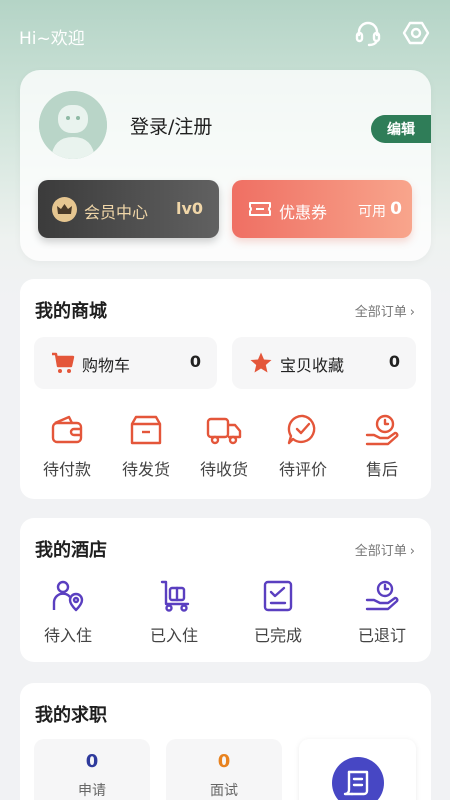 Image resolution: width=450 pixels, height=800 pixels. I want to click on cart-label: 购物车, so click(106, 365).